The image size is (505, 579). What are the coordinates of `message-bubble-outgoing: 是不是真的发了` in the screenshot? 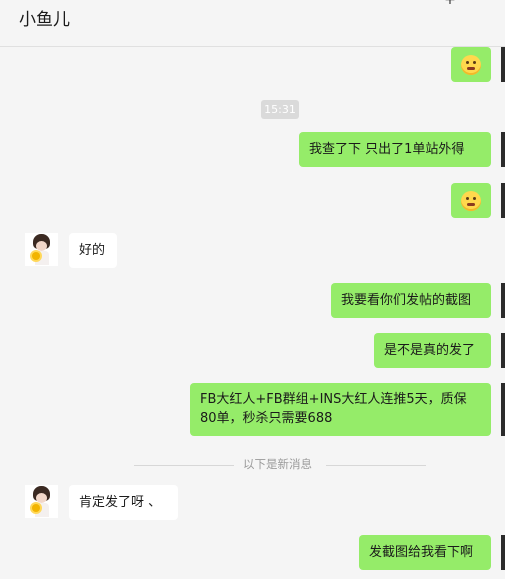 It's located at (432, 350).